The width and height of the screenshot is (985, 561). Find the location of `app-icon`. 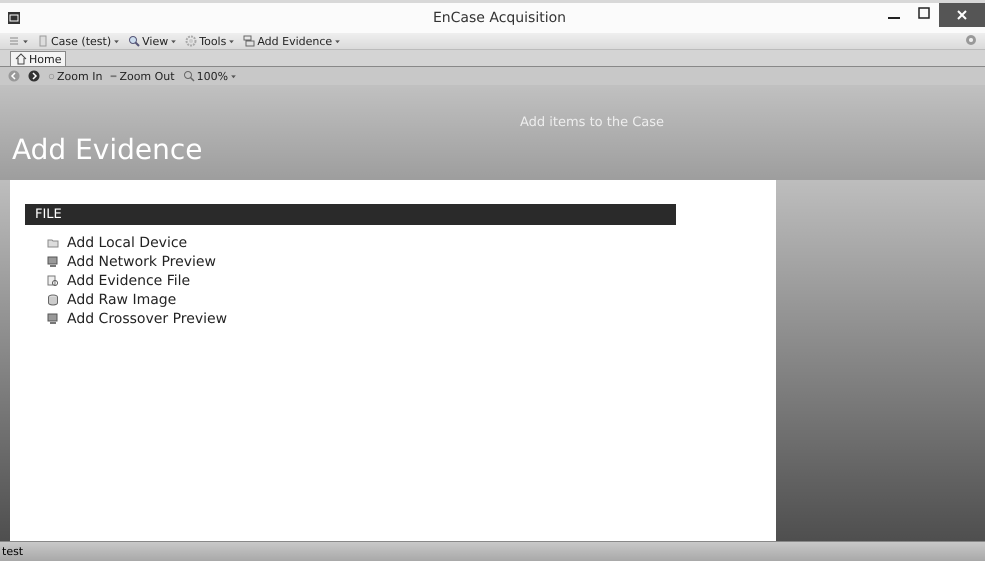

app-icon is located at coordinates (14, 18).